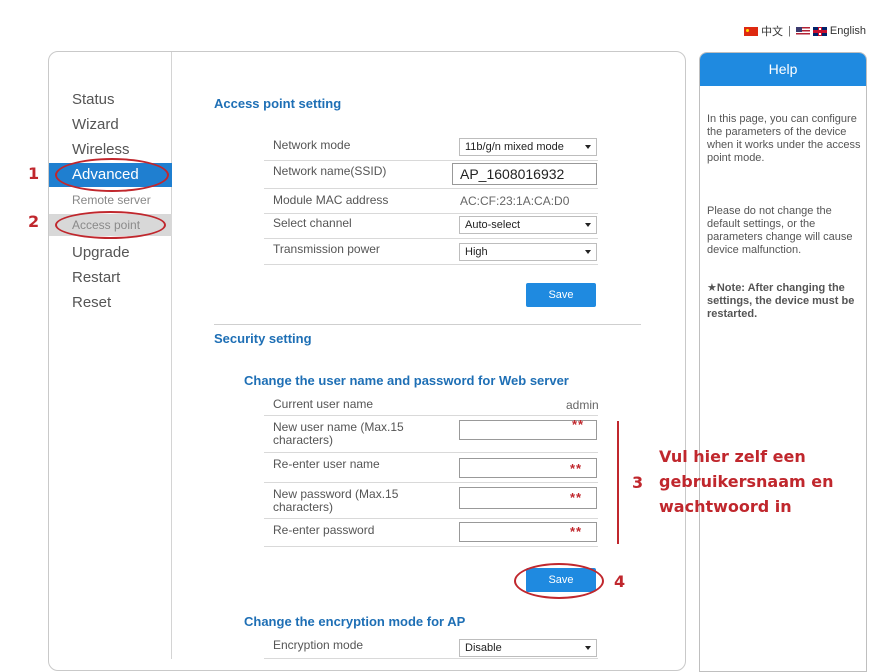 This screenshot has width=888, height=672. Describe the element at coordinates (620, 581) in the screenshot. I see `annotation-number-4: 4` at that location.